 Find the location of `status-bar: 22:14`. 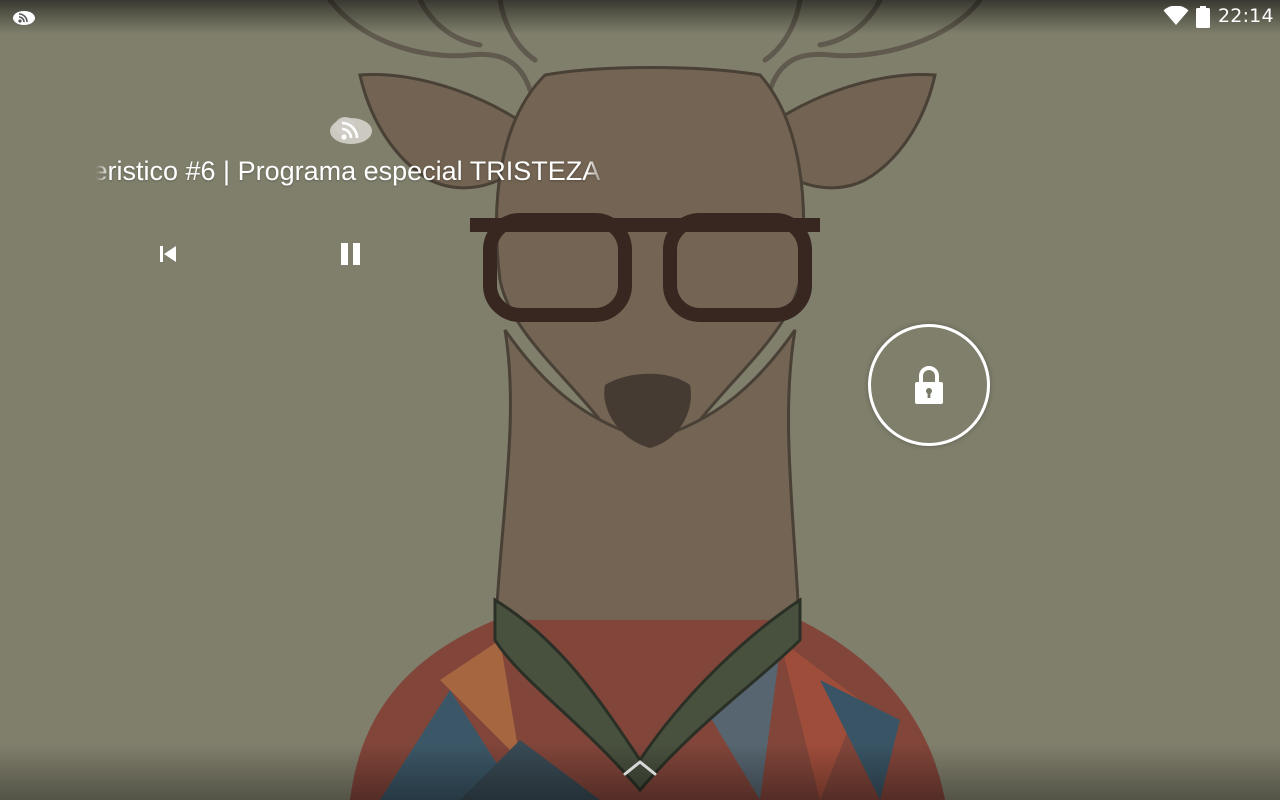

status-bar: 22:14 is located at coordinates (640, 17).